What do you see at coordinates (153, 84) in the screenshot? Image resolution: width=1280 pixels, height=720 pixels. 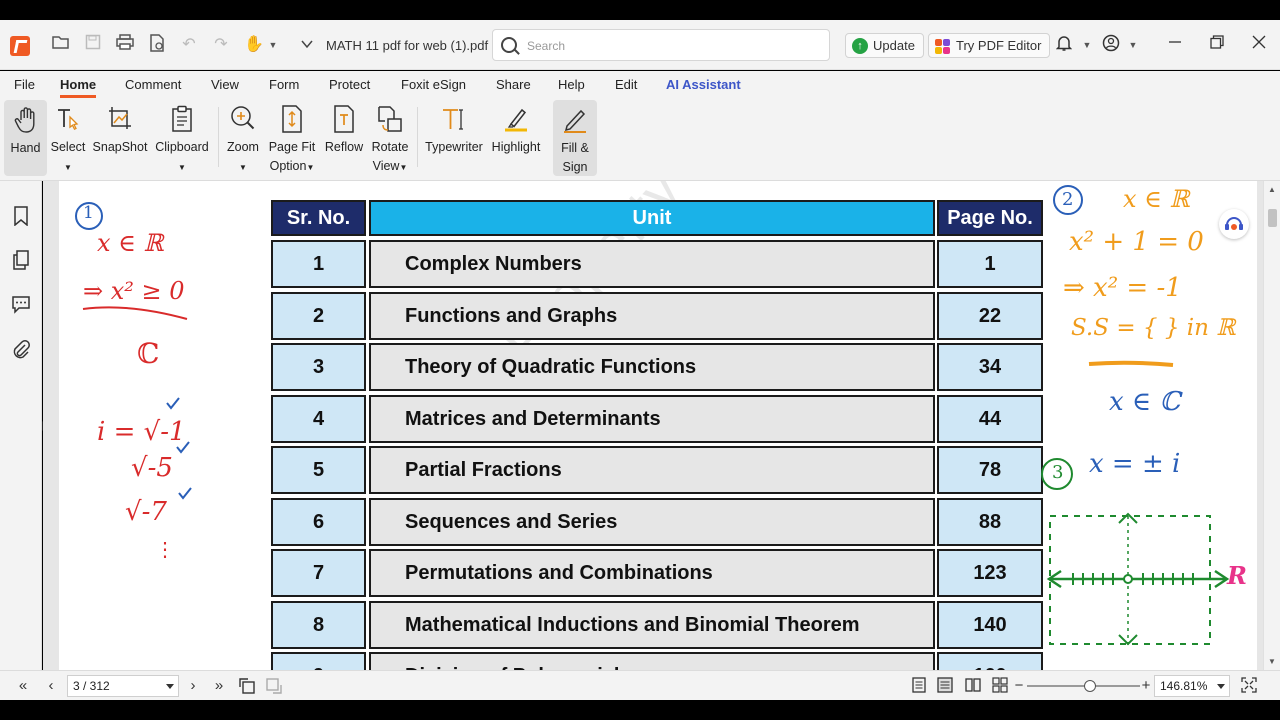 I see `menu-comment: Comment` at bounding box center [153, 84].